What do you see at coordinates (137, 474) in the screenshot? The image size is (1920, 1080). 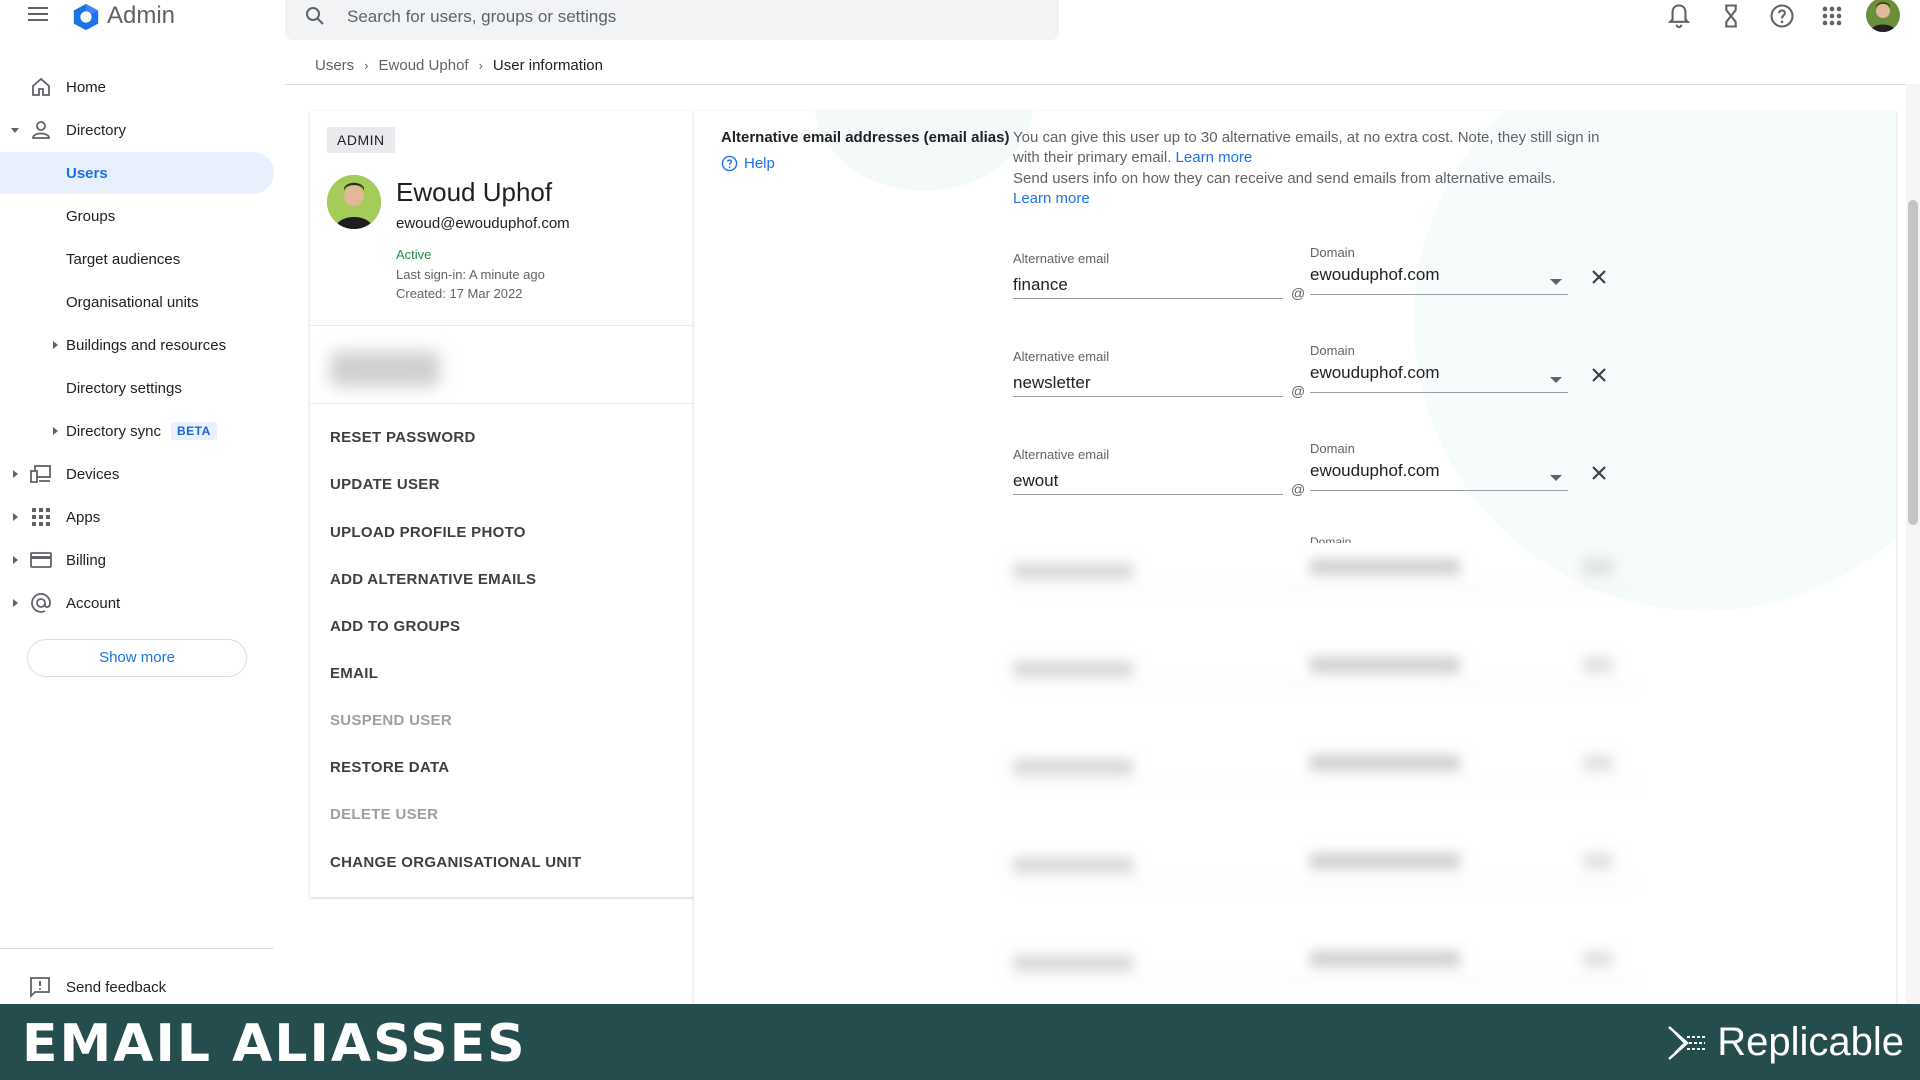 I see `sidebar-item-devices: Devices` at bounding box center [137, 474].